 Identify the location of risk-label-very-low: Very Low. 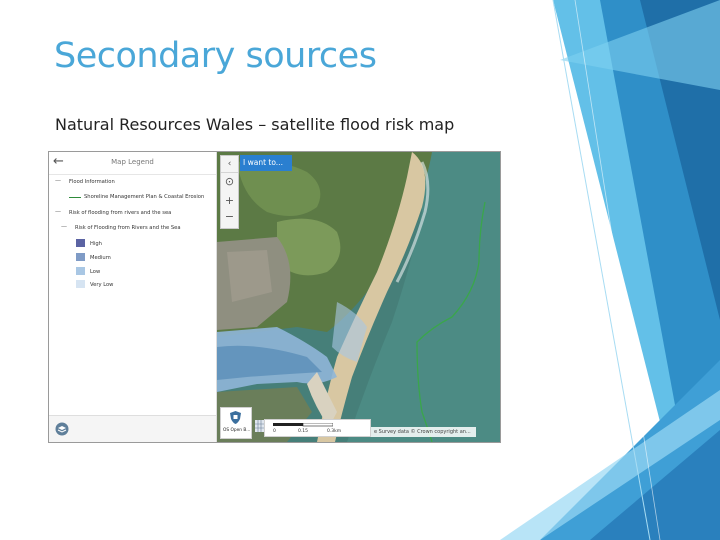
(102, 285).